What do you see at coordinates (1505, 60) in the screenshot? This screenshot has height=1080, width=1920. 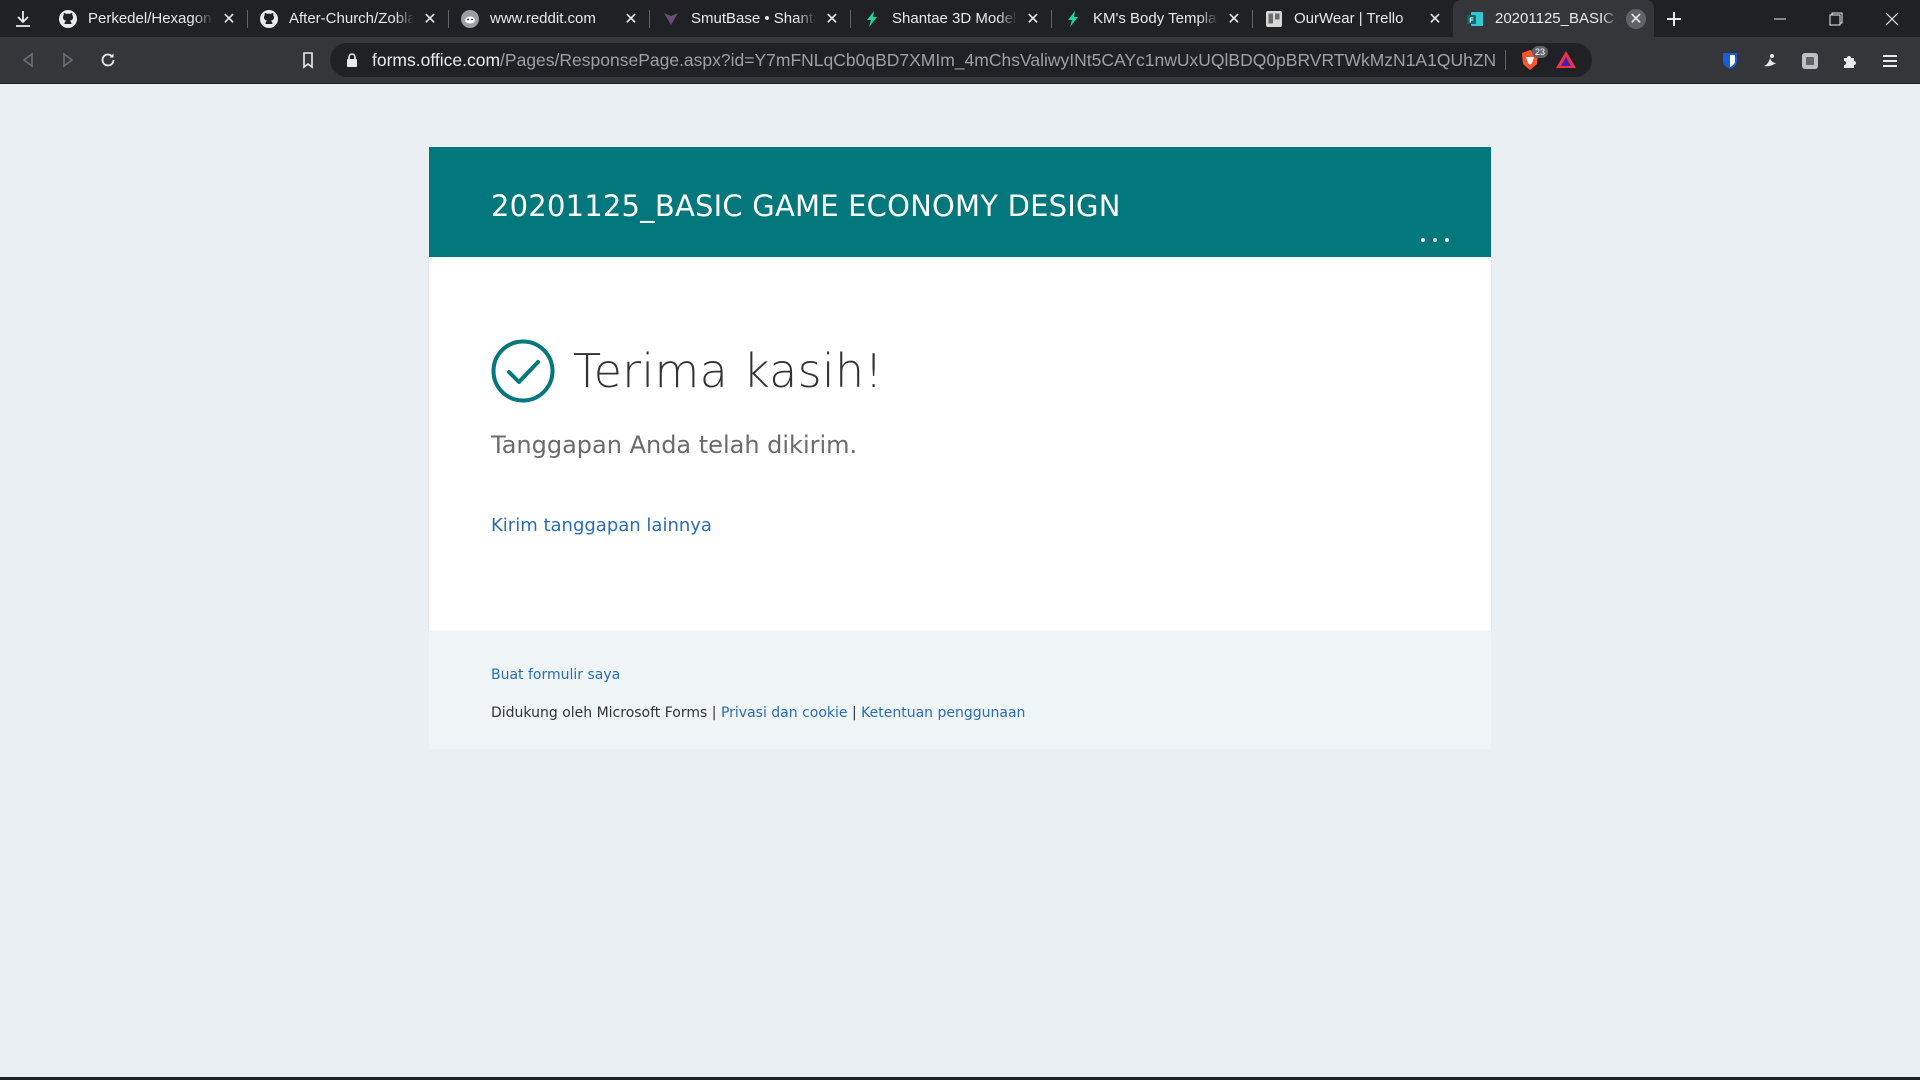 I see `omnibox-divider` at bounding box center [1505, 60].